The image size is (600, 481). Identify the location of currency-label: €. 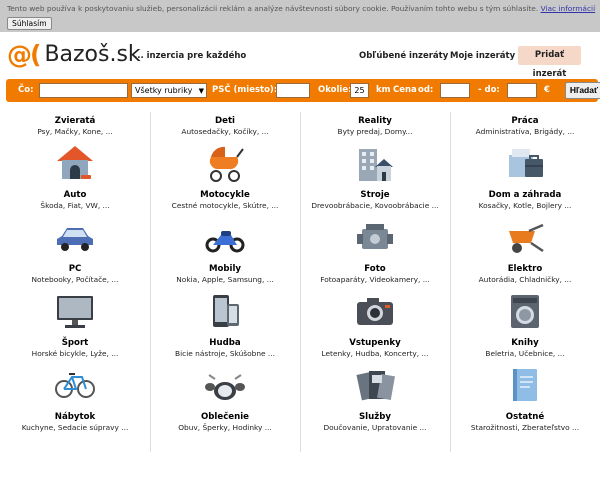
(547, 90).